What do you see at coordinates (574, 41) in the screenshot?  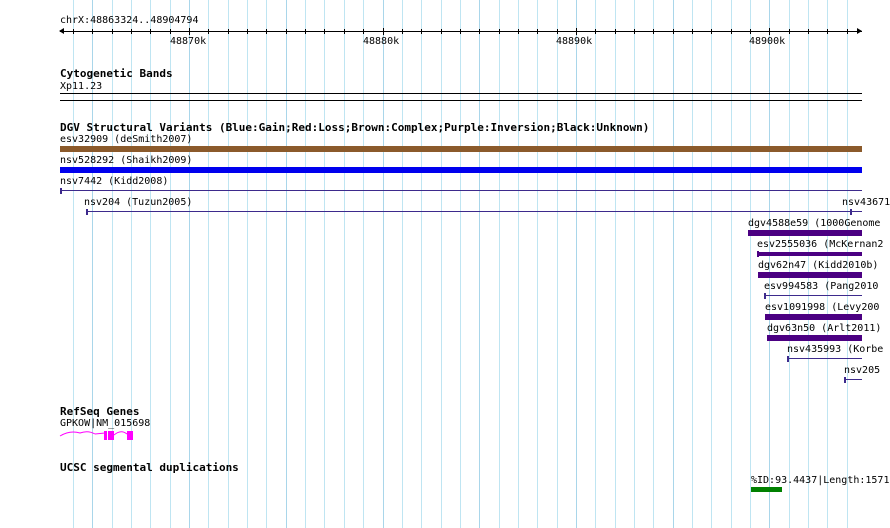 I see `ruler-label-48890k: 48890k` at bounding box center [574, 41].